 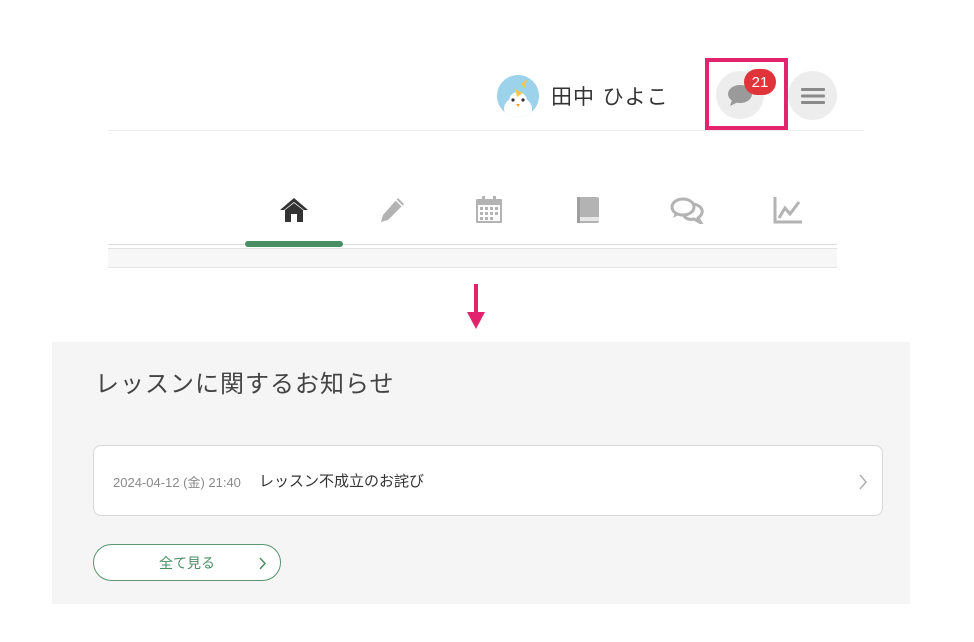 I want to click on active-tab-indicator, so click(x=294, y=244).